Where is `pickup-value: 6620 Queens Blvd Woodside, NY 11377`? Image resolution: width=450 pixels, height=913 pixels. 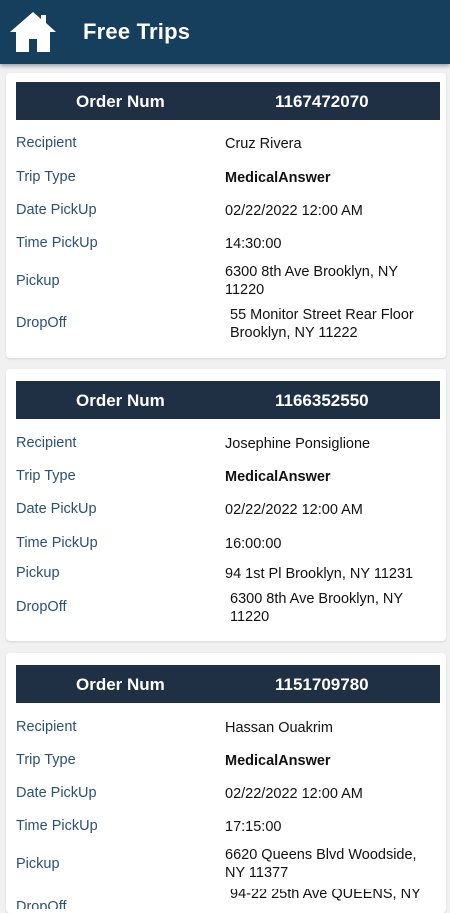 pickup-value: 6620 Queens Blvd Woodside, NY 11377 is located at coordinates (321, 864).